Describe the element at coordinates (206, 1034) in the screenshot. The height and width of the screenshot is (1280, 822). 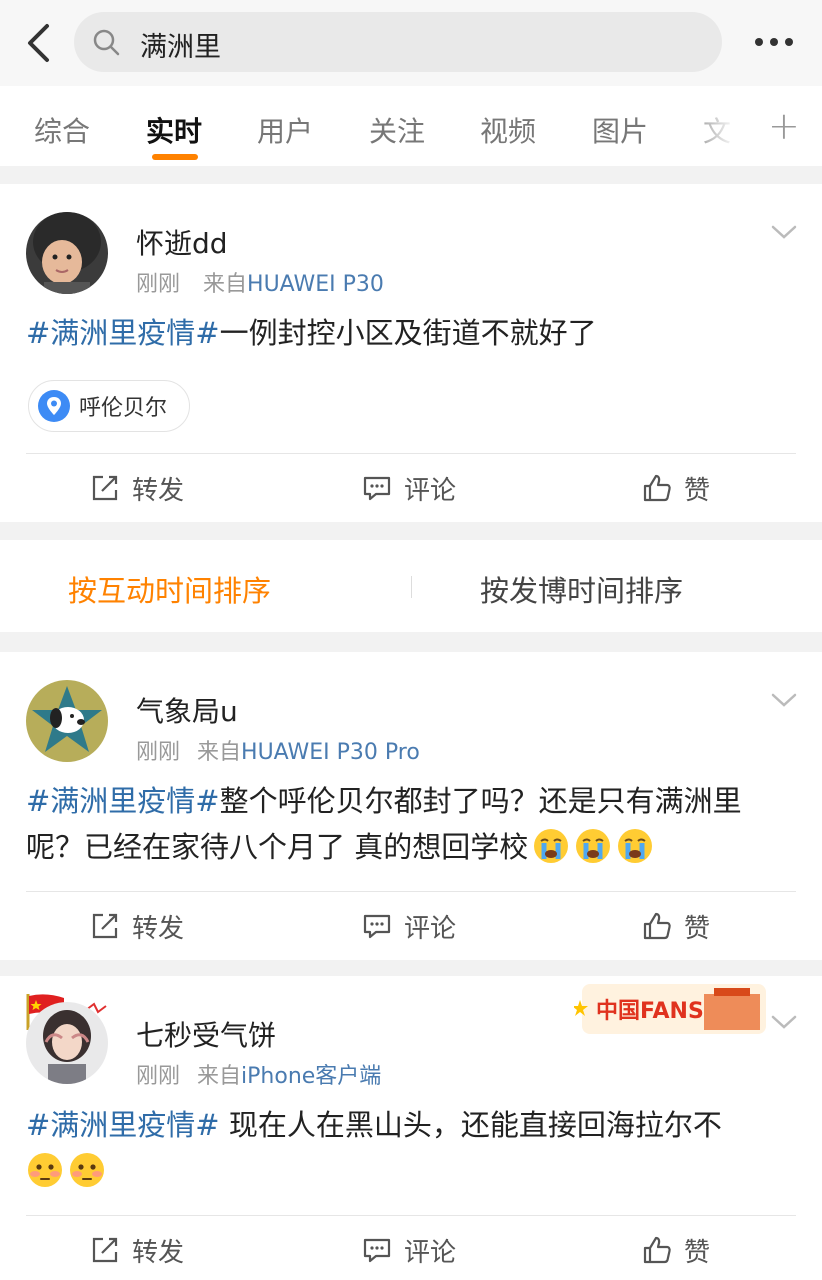
I see `username: 七秒受气饼` at that location.